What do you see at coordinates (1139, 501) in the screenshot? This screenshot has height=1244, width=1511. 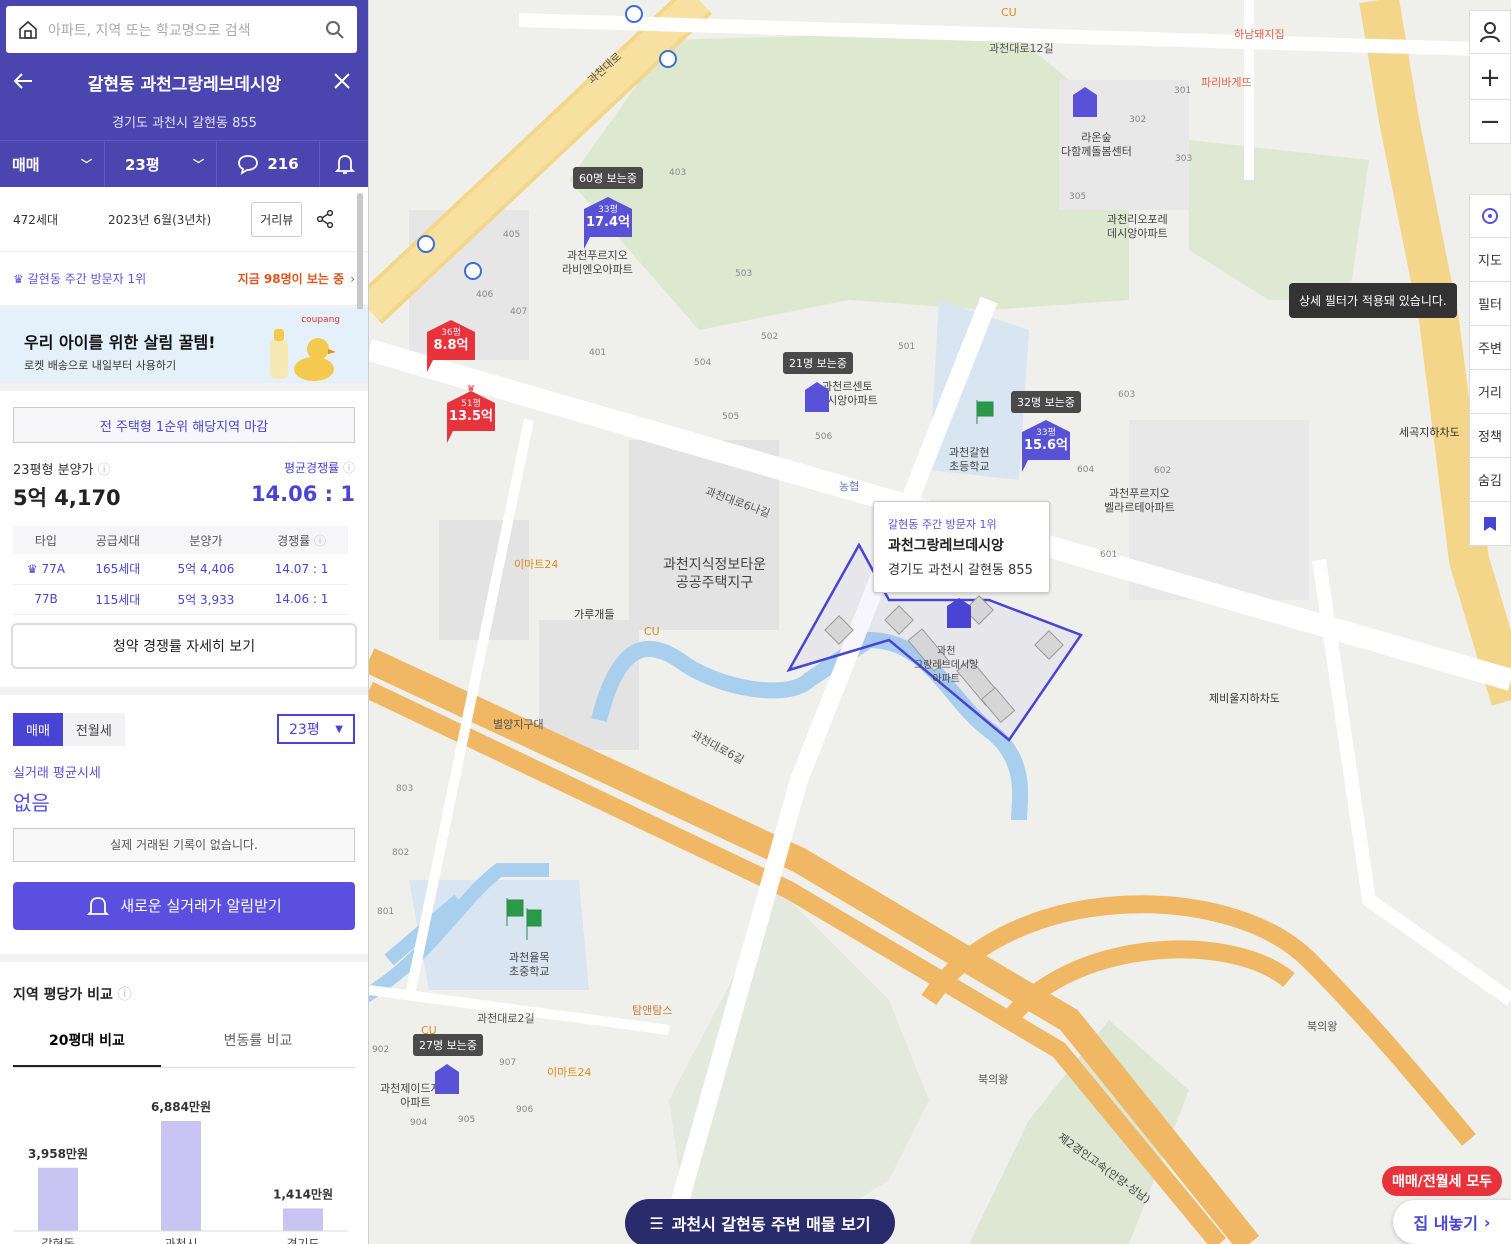 I see `map-label: 과천푸르지오 벨라르테아파트` at bounding box center [1139, 501].